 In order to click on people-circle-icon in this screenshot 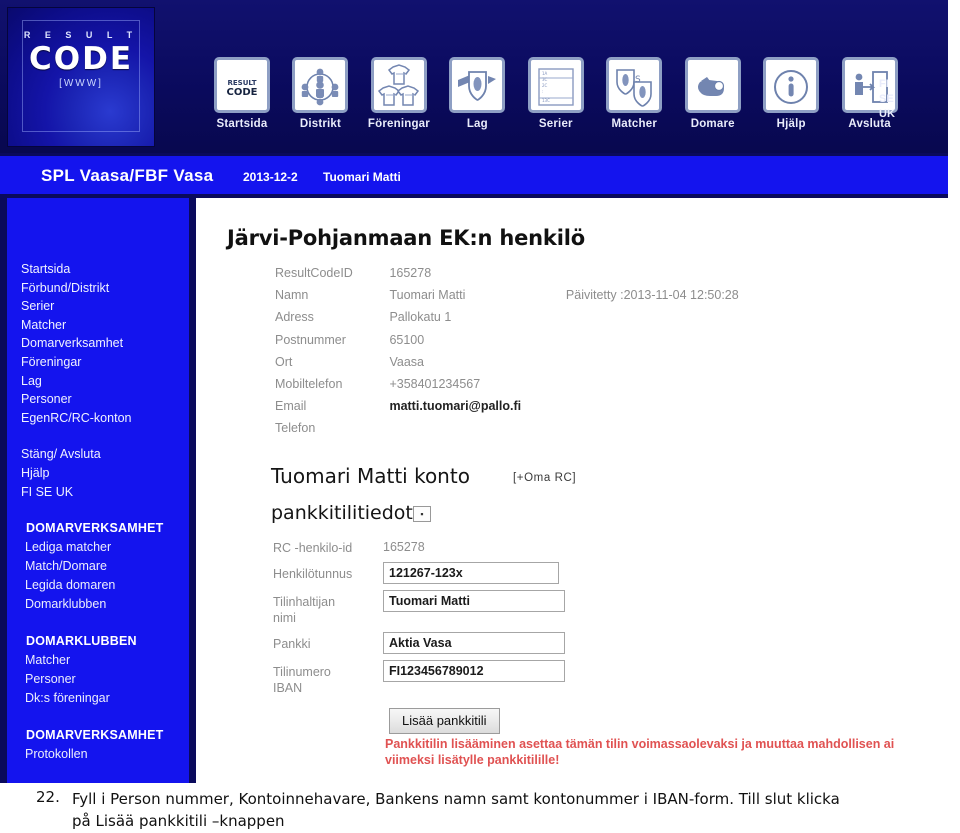, I will do `click(320, 85)`.